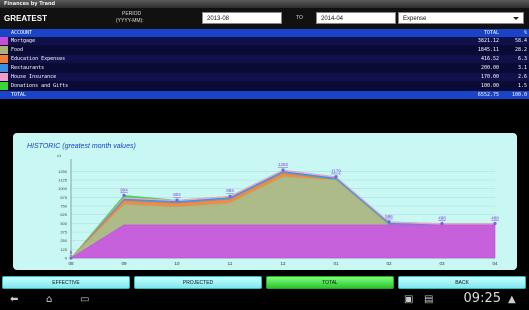 The image size is (529, 310). What do you see at coordinates (230, 190) in the screenshot?
I see `data-label: 893` at bounding box center [230, 190].